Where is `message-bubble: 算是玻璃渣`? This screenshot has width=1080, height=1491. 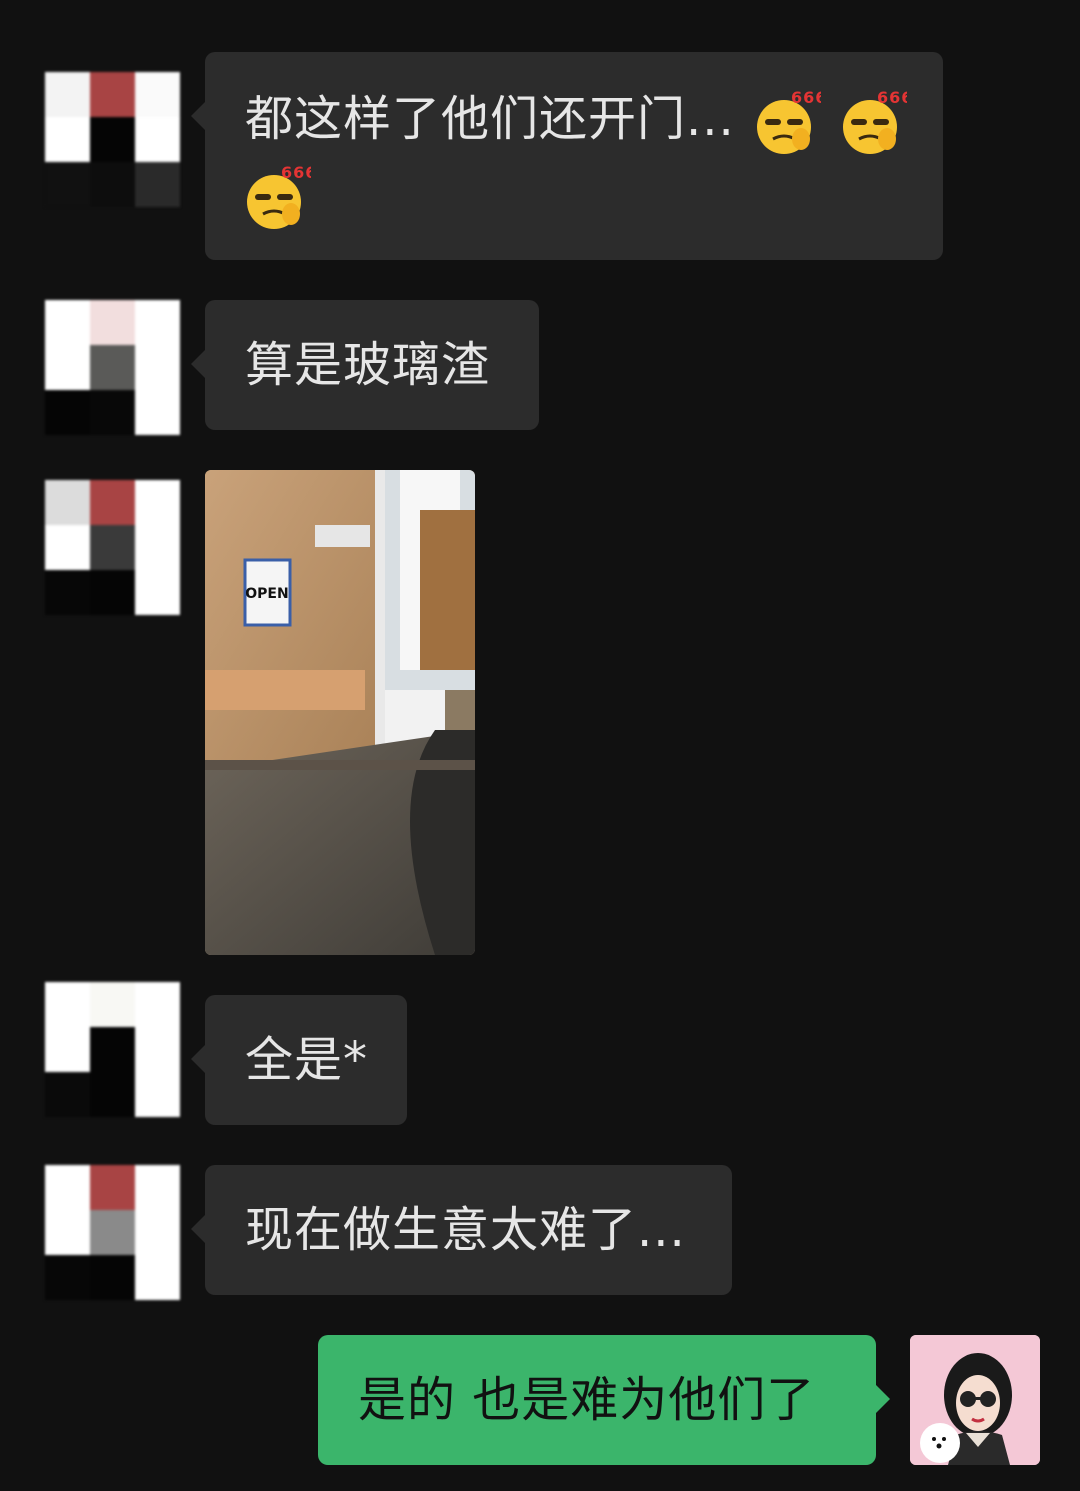
message-bubble: 算是玻璃渣 is located at coordinates (365, 365).